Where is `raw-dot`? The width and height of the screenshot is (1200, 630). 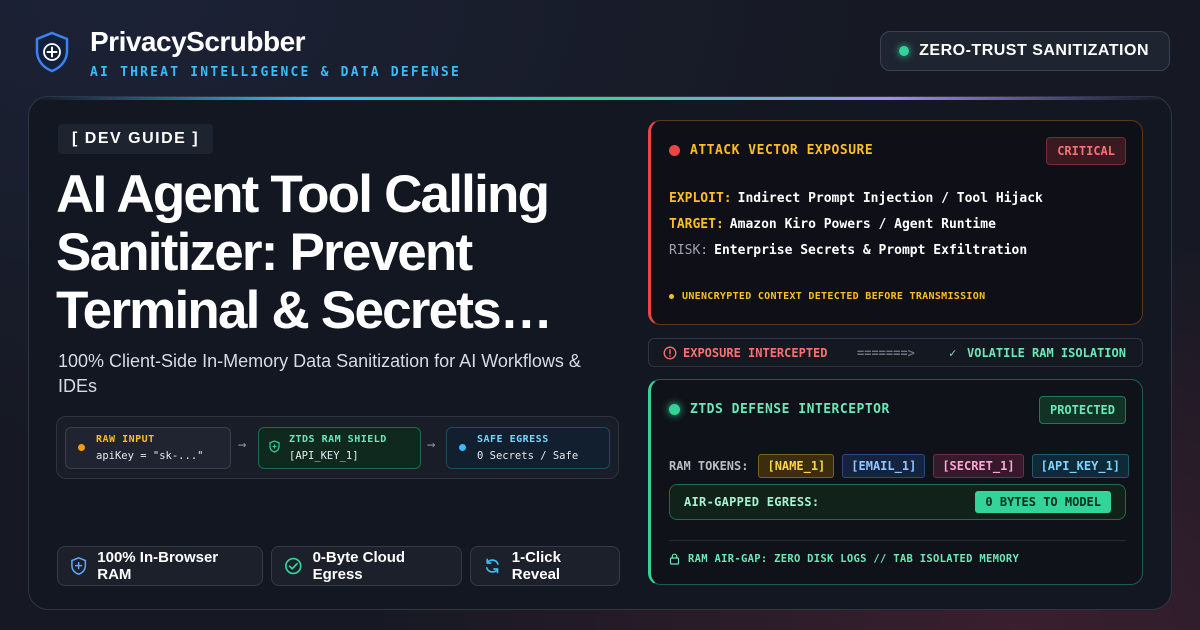 raw-dot is located at coordinates (81, 447).